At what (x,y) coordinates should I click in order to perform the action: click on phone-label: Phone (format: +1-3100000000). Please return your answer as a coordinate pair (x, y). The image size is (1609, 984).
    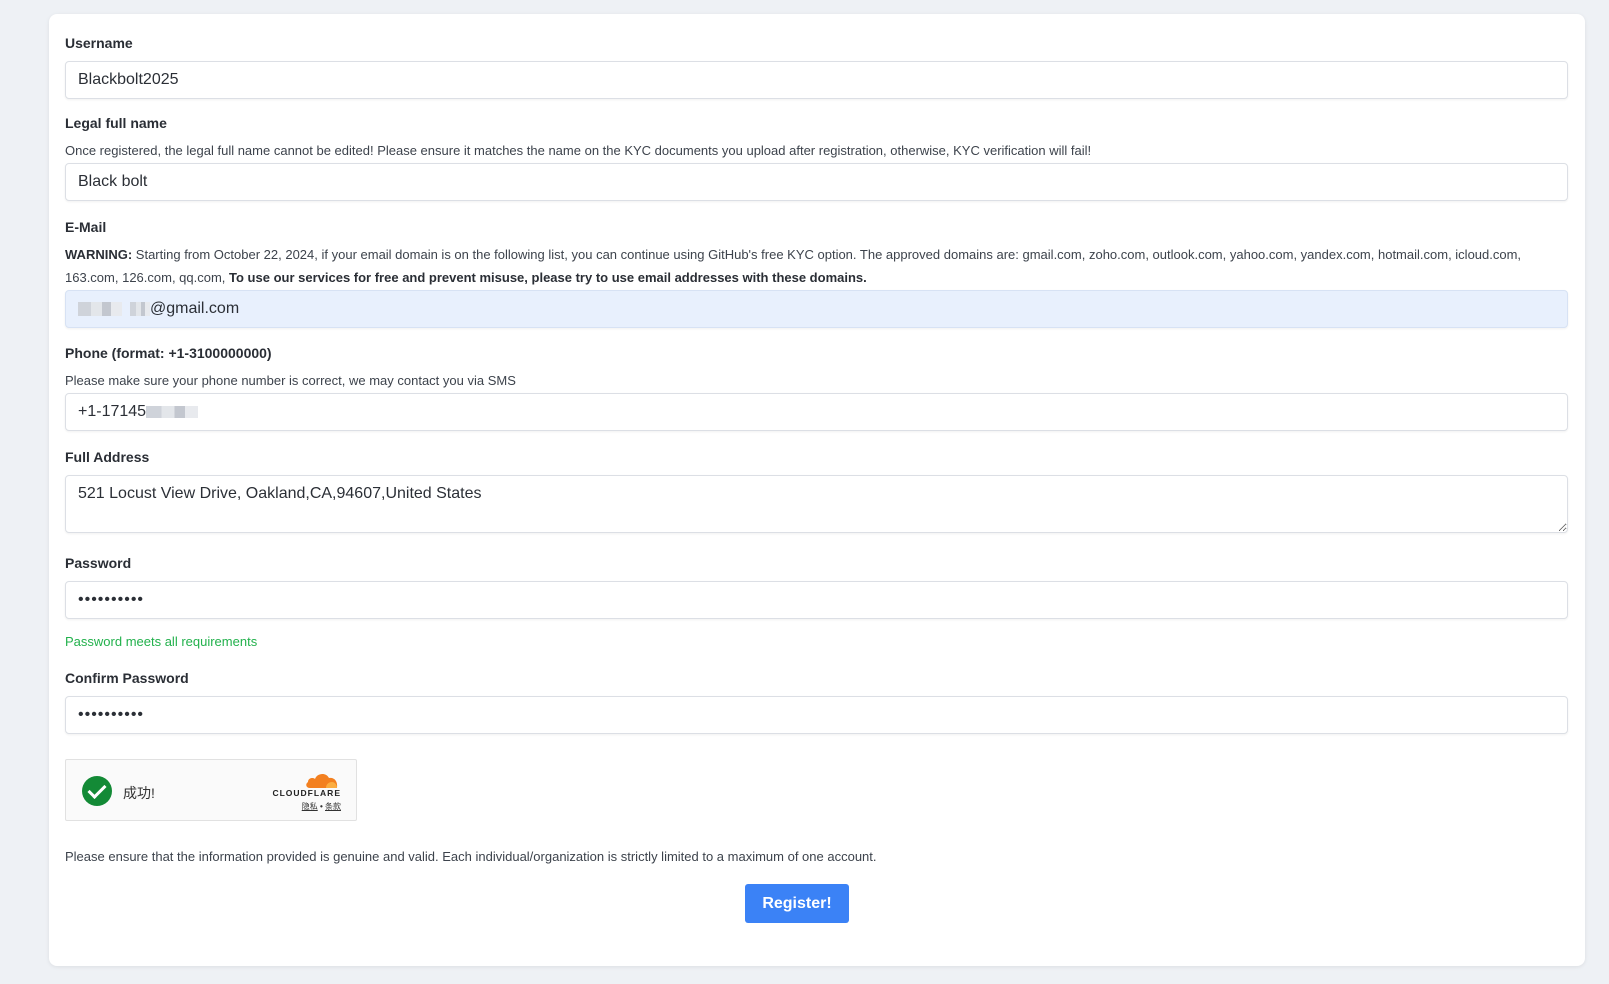
    Looking at the image, I should click on (168, 353).